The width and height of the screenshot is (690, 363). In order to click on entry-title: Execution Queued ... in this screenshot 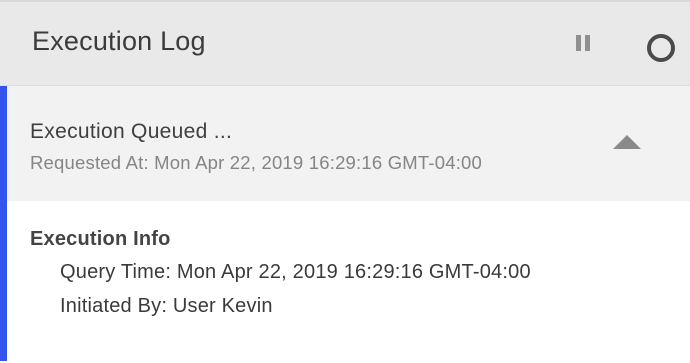, I will do `click(131, 131)`.